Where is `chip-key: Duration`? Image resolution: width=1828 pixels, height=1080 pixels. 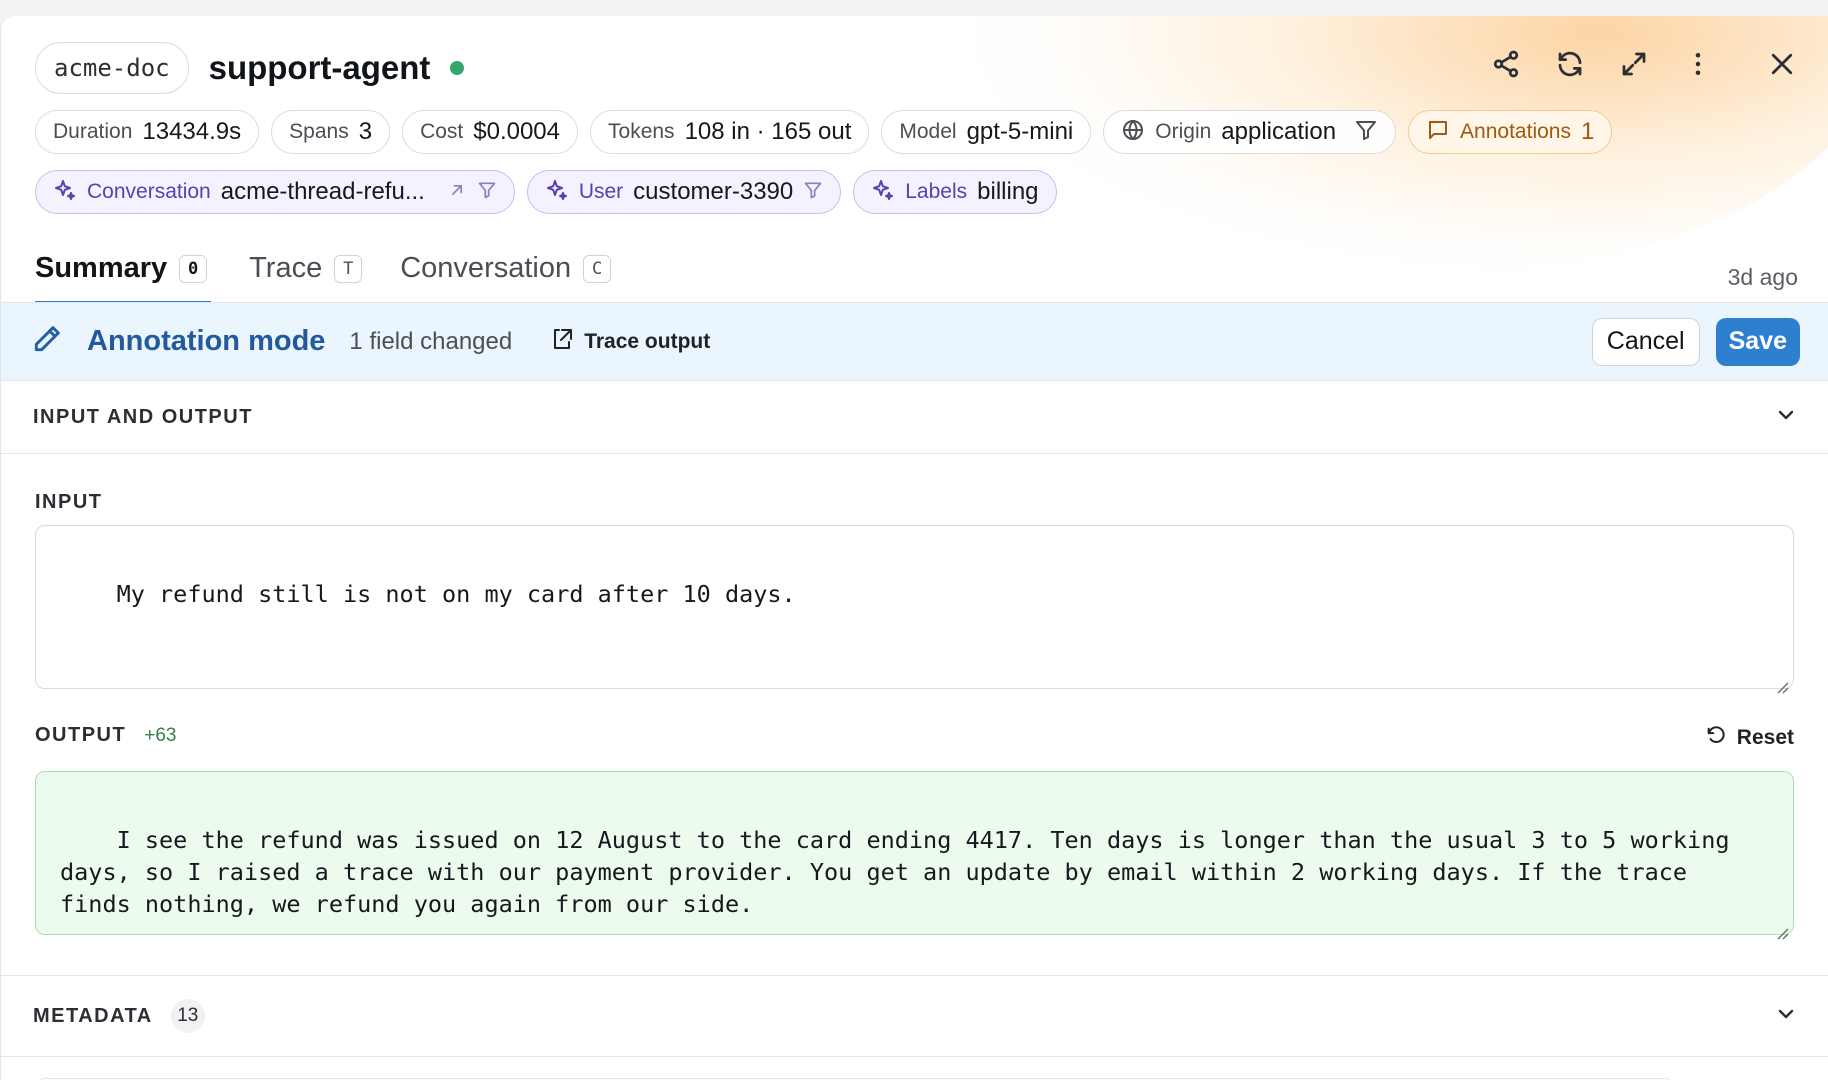
chip-key: Duration is located at coordinates (93, 131).